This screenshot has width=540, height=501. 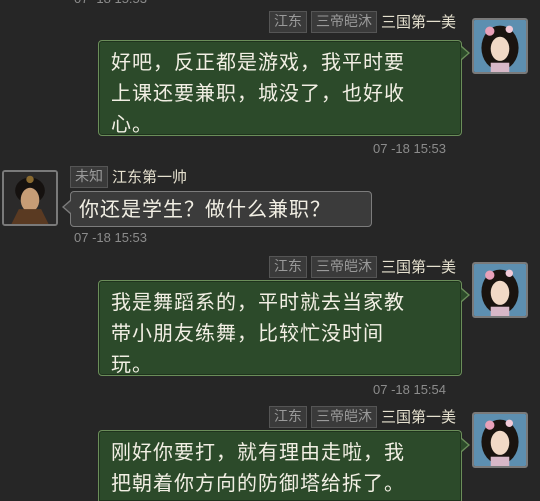 I want to click on faction-tag: 未知, so click(x=89, y=177).